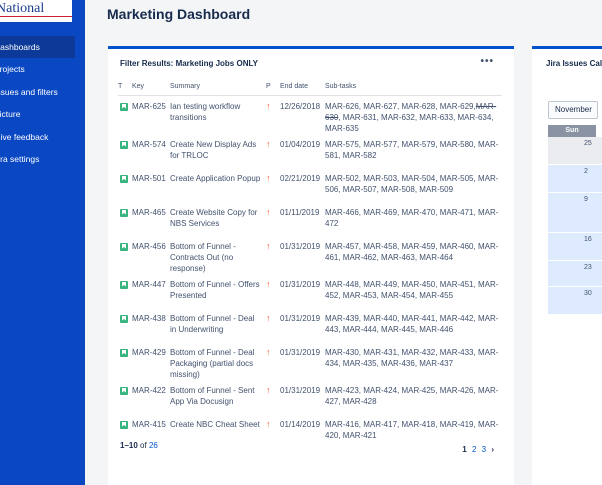 The height and width of the screenshot is (485, 602). I want to click on issue-summary-link: Bottom of Funnel - Sent App Via Docusign, so click(218, 397).